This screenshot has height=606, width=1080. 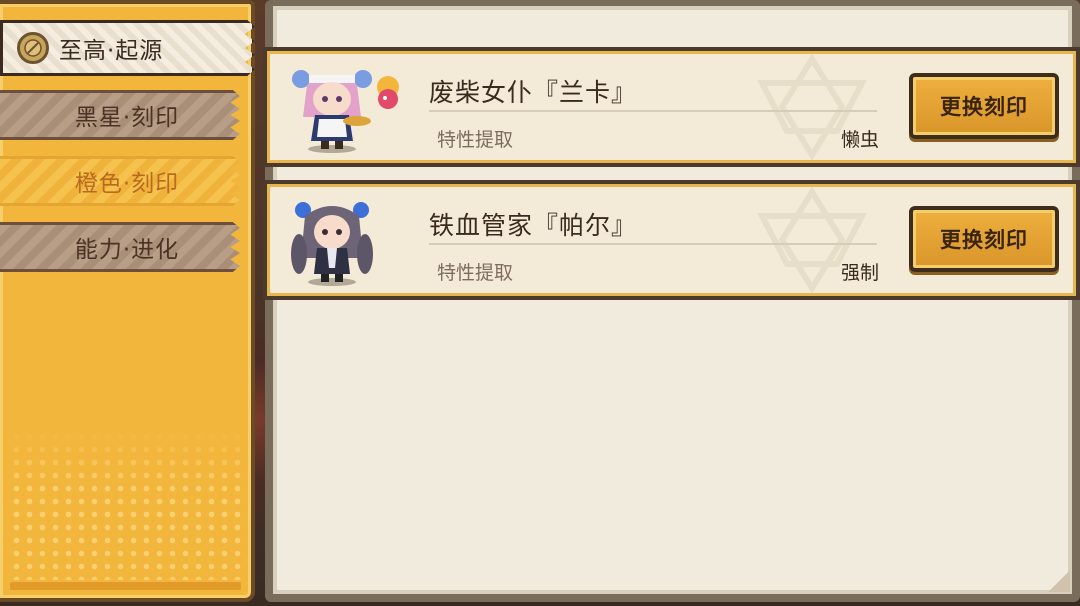 I want to click on resize-corner-icon, so click(x=1059, y=581).